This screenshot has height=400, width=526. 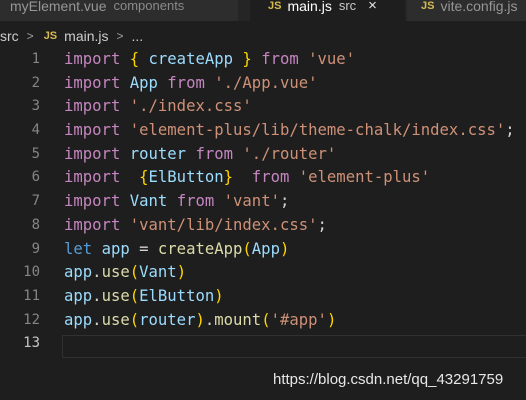 I want to click on tab-description: src, so click(x=347, y=6).